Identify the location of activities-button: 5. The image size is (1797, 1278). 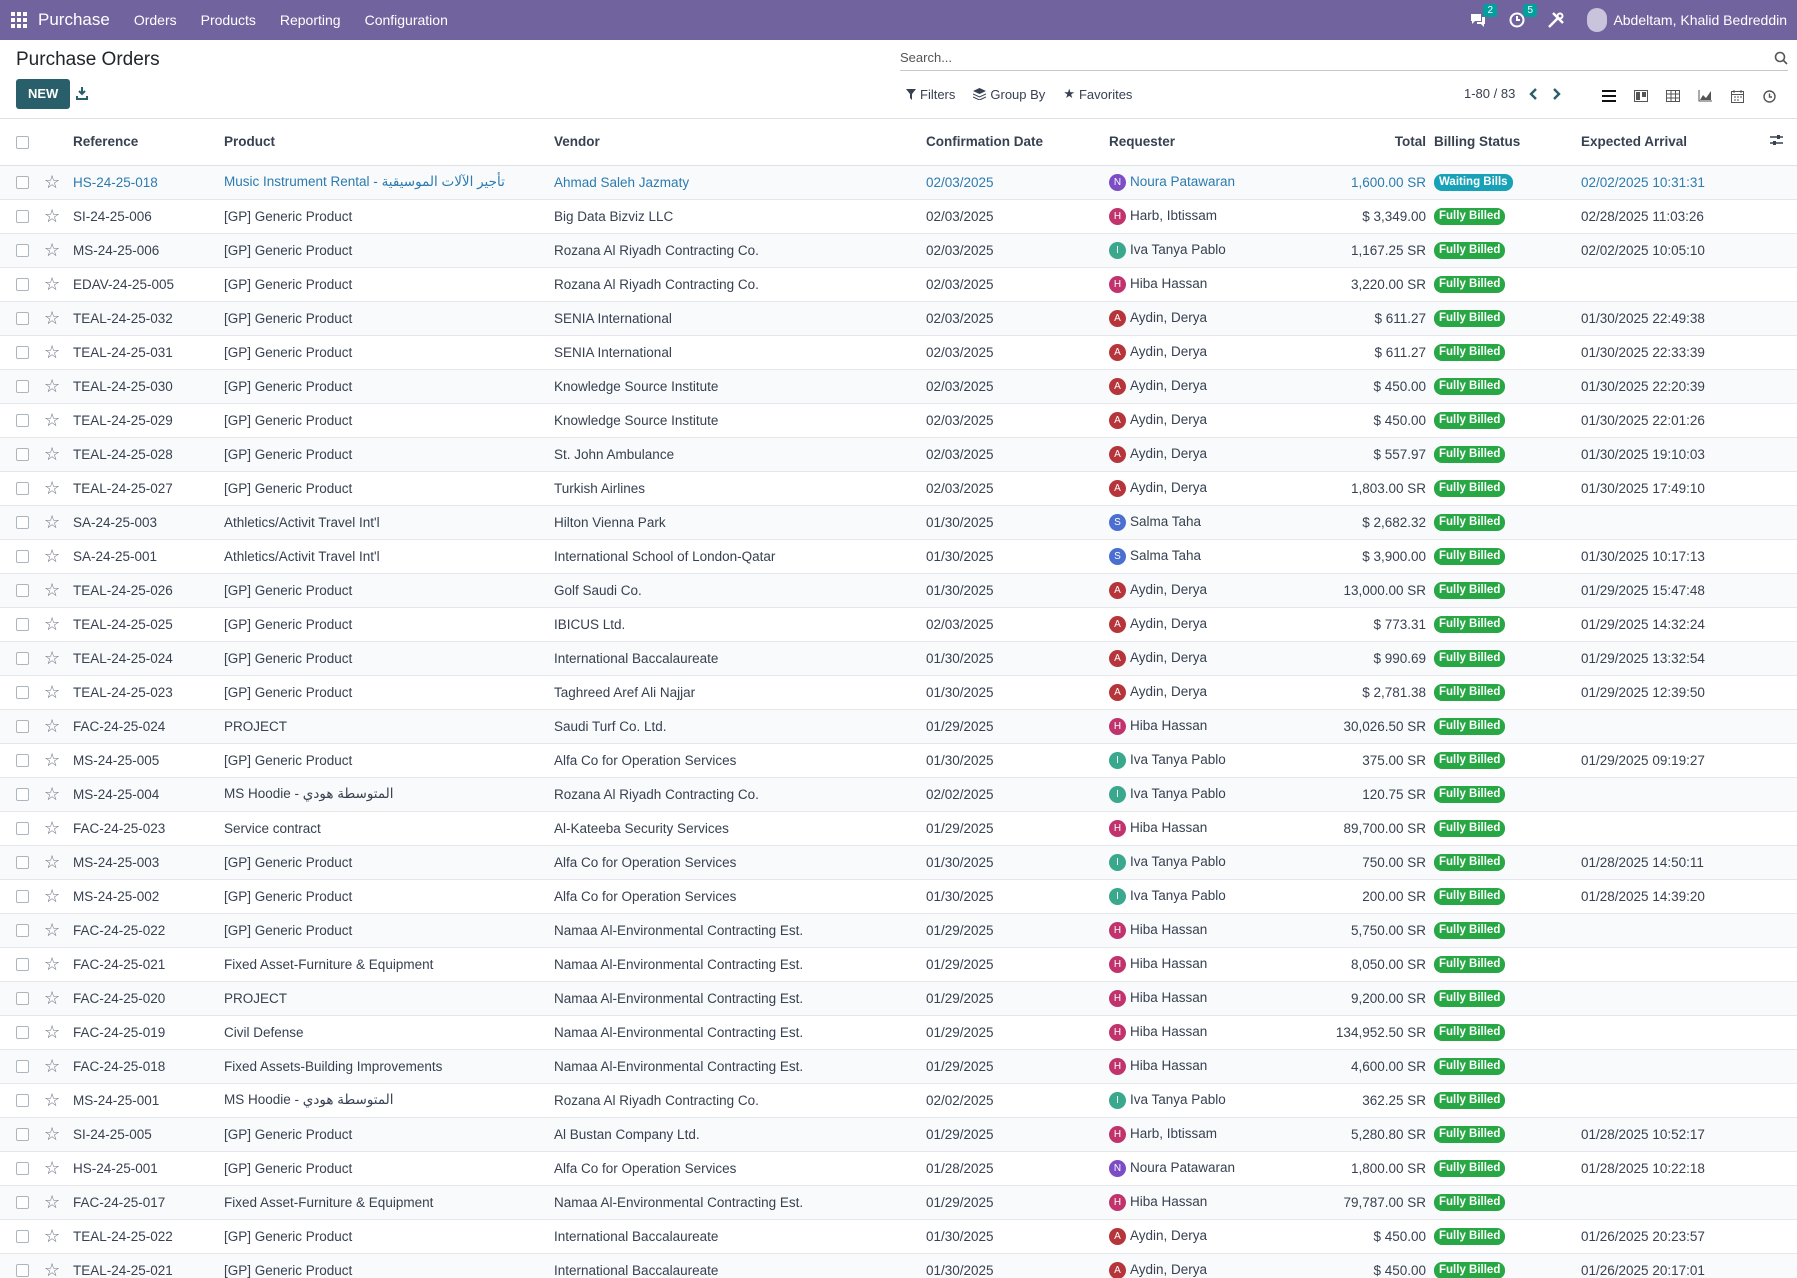
(1523, 16).